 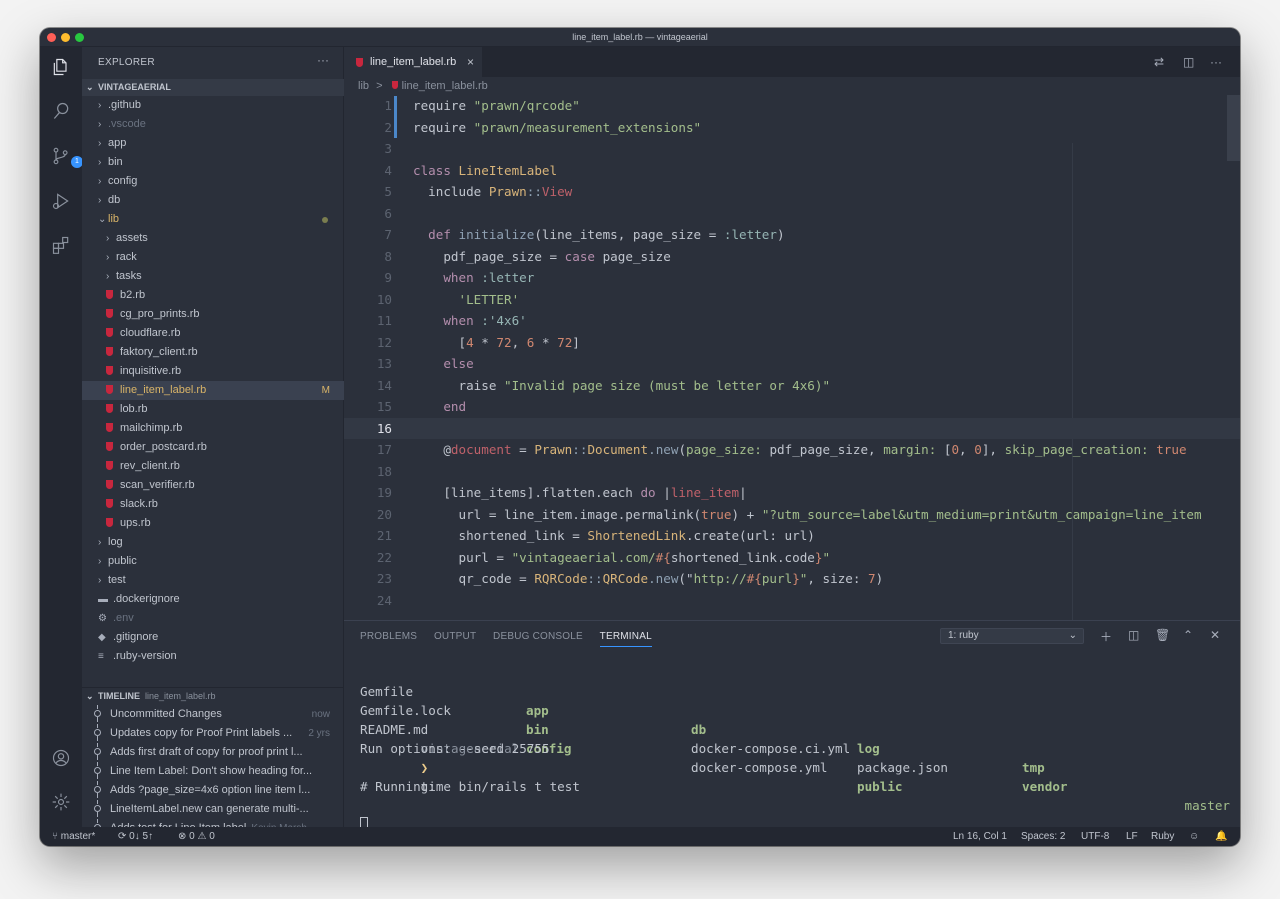 I want to click on tree-item: › .vscode, so click(x=213, y=124).